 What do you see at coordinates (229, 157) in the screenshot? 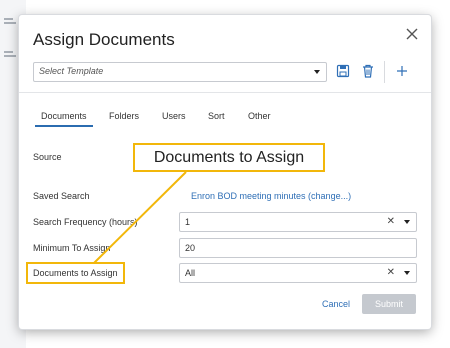
I see `callout-box: Documents to Assign` at bounding box center [229, 157].